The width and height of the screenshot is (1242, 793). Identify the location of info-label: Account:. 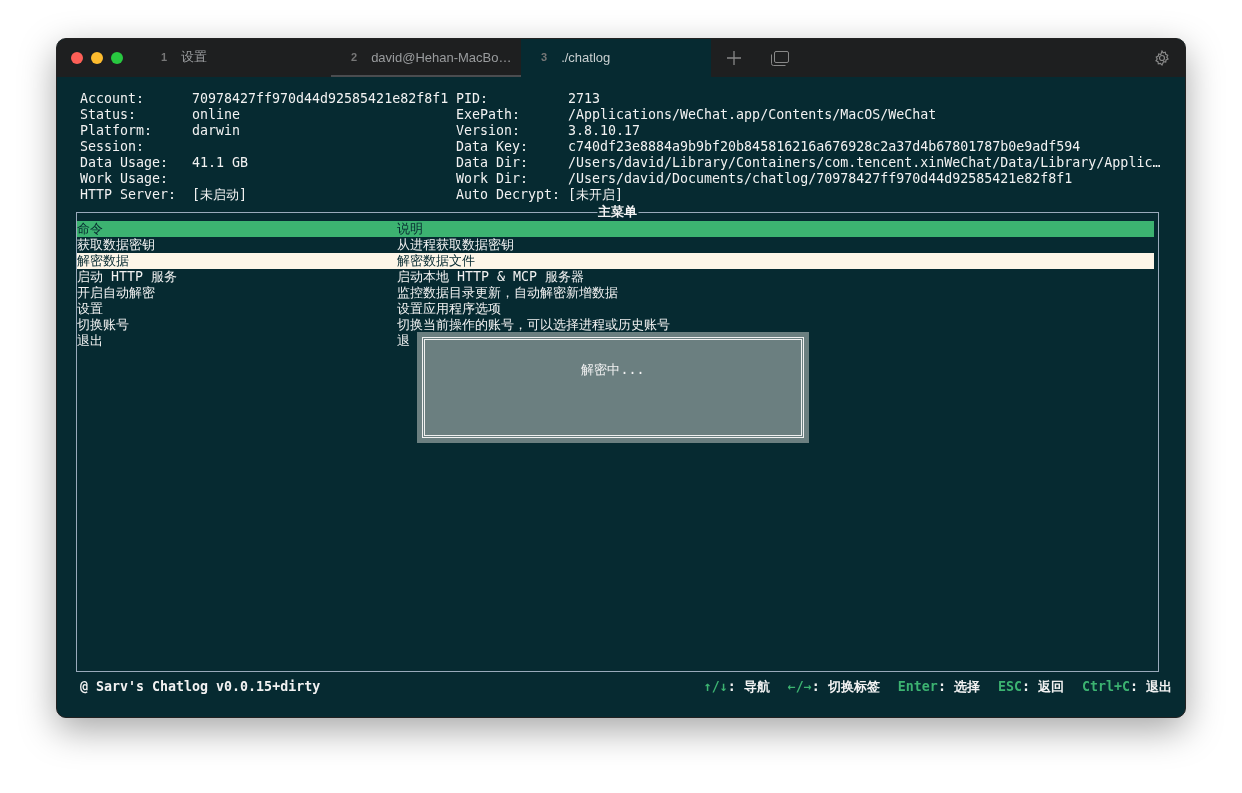
(113, 99).